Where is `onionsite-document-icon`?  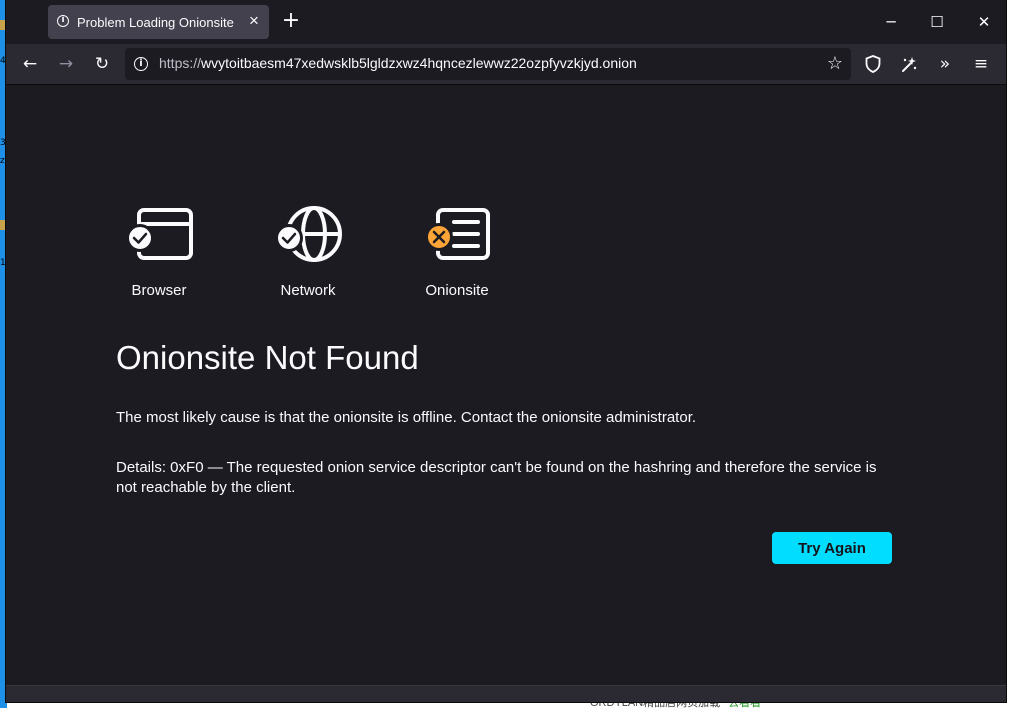 onionsite-document-icon is located at coordinates (457, 235).